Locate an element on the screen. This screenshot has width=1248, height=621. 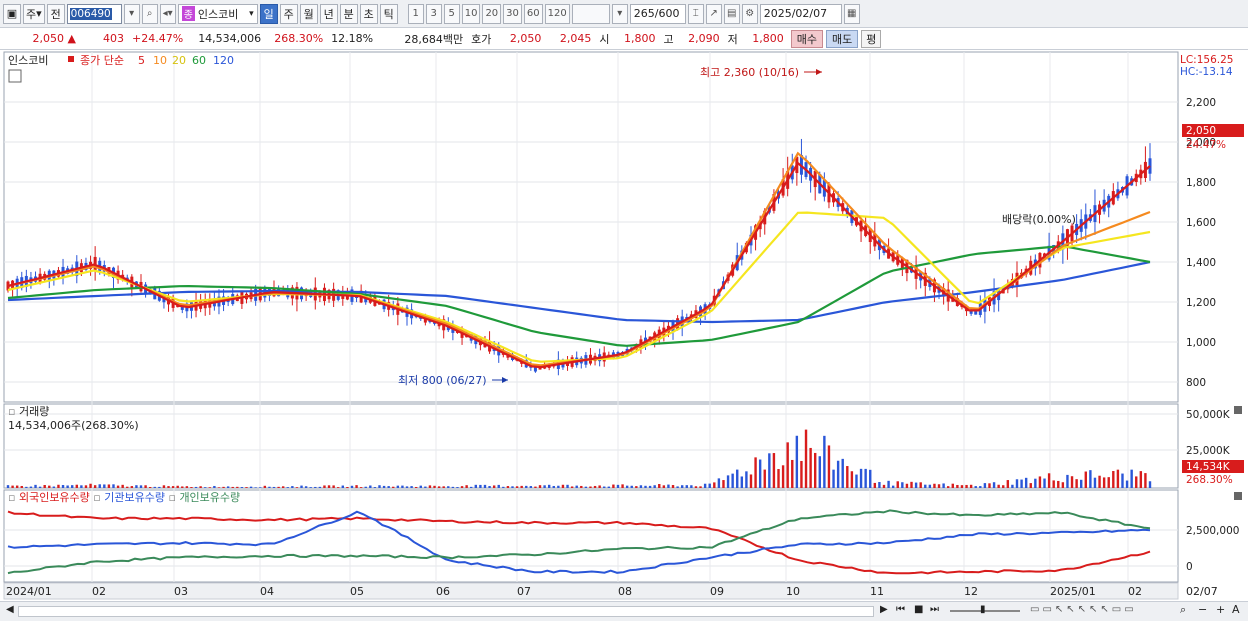
gear-icon: ⚙ is located at coordinates (749, 13).